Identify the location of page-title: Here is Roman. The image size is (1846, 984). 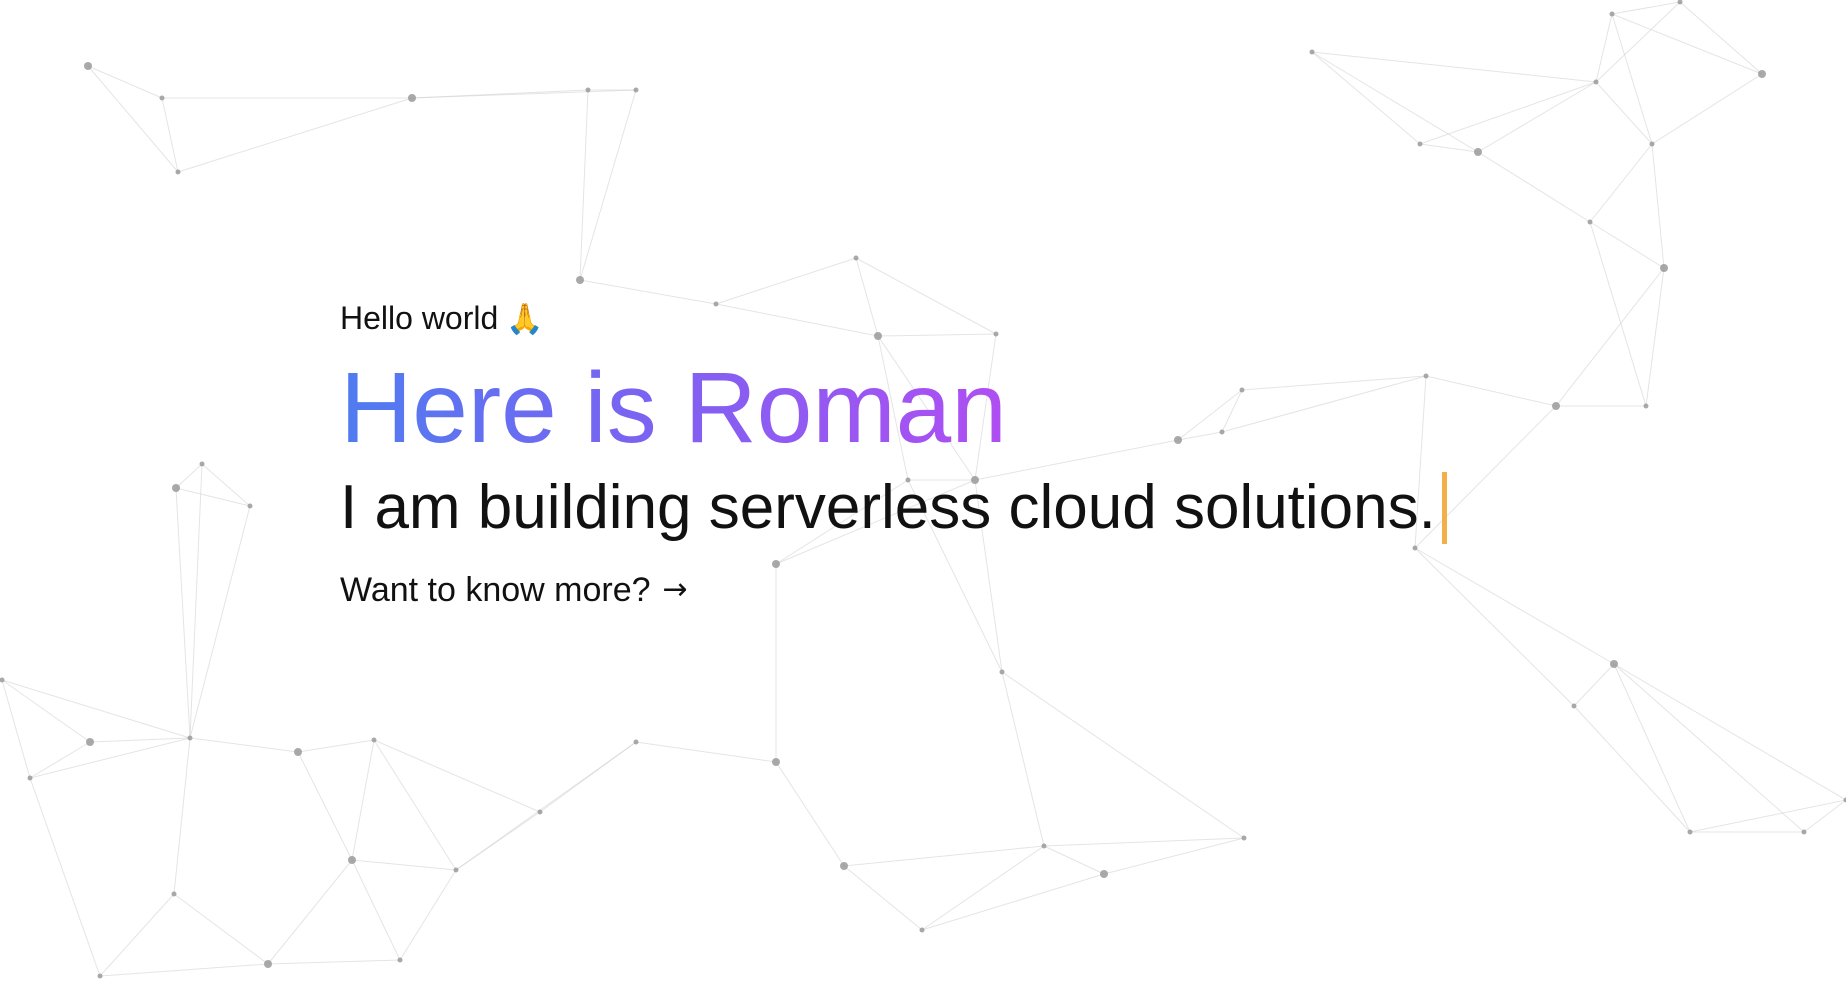
(673, 408).